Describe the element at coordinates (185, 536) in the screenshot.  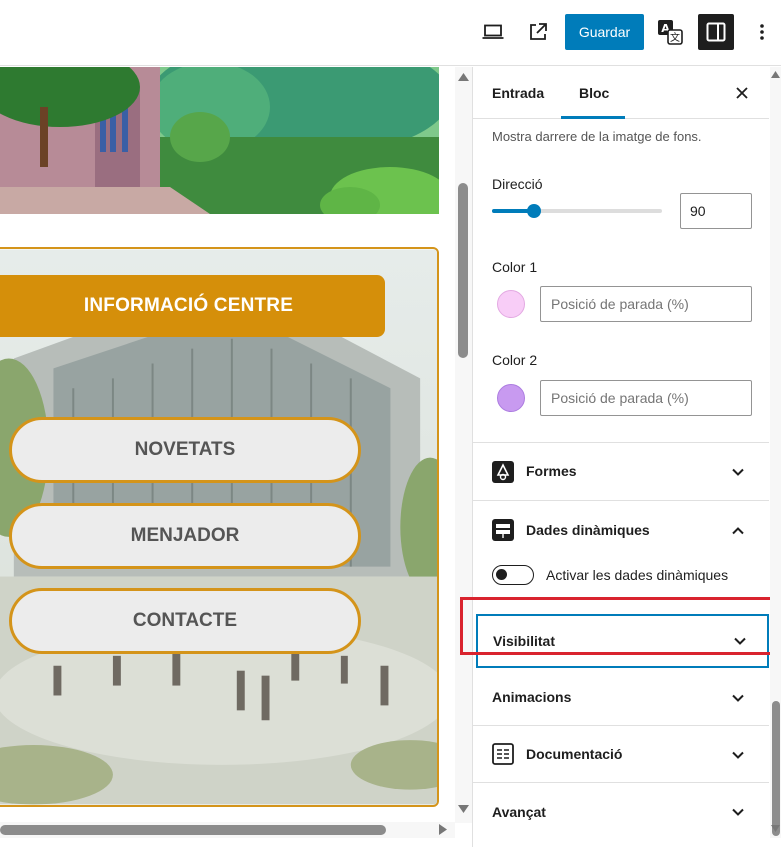
I see `nav-button-menjador: MENJADOR` at that location.